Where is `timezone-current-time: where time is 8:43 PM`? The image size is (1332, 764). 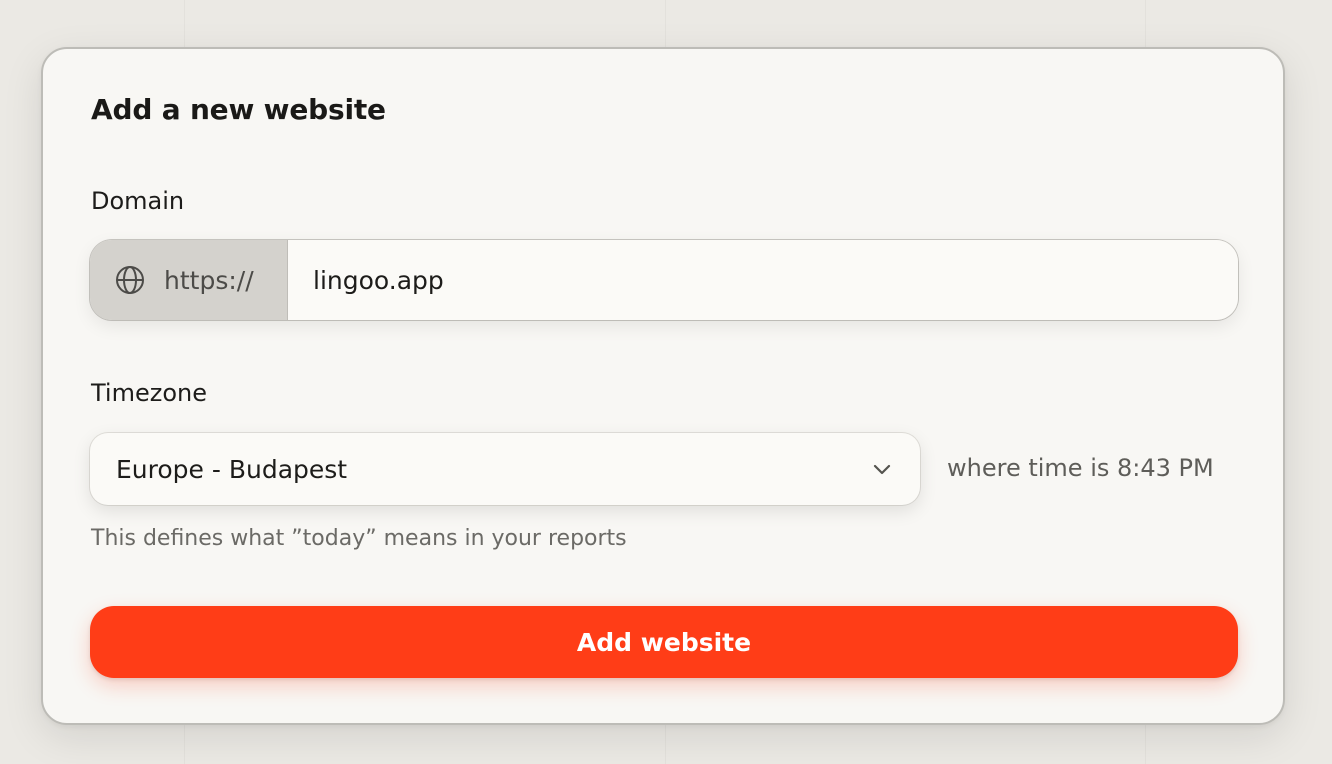 timezone-current-time: where time is 8:43 PM is located at coordinates (1080, 468).